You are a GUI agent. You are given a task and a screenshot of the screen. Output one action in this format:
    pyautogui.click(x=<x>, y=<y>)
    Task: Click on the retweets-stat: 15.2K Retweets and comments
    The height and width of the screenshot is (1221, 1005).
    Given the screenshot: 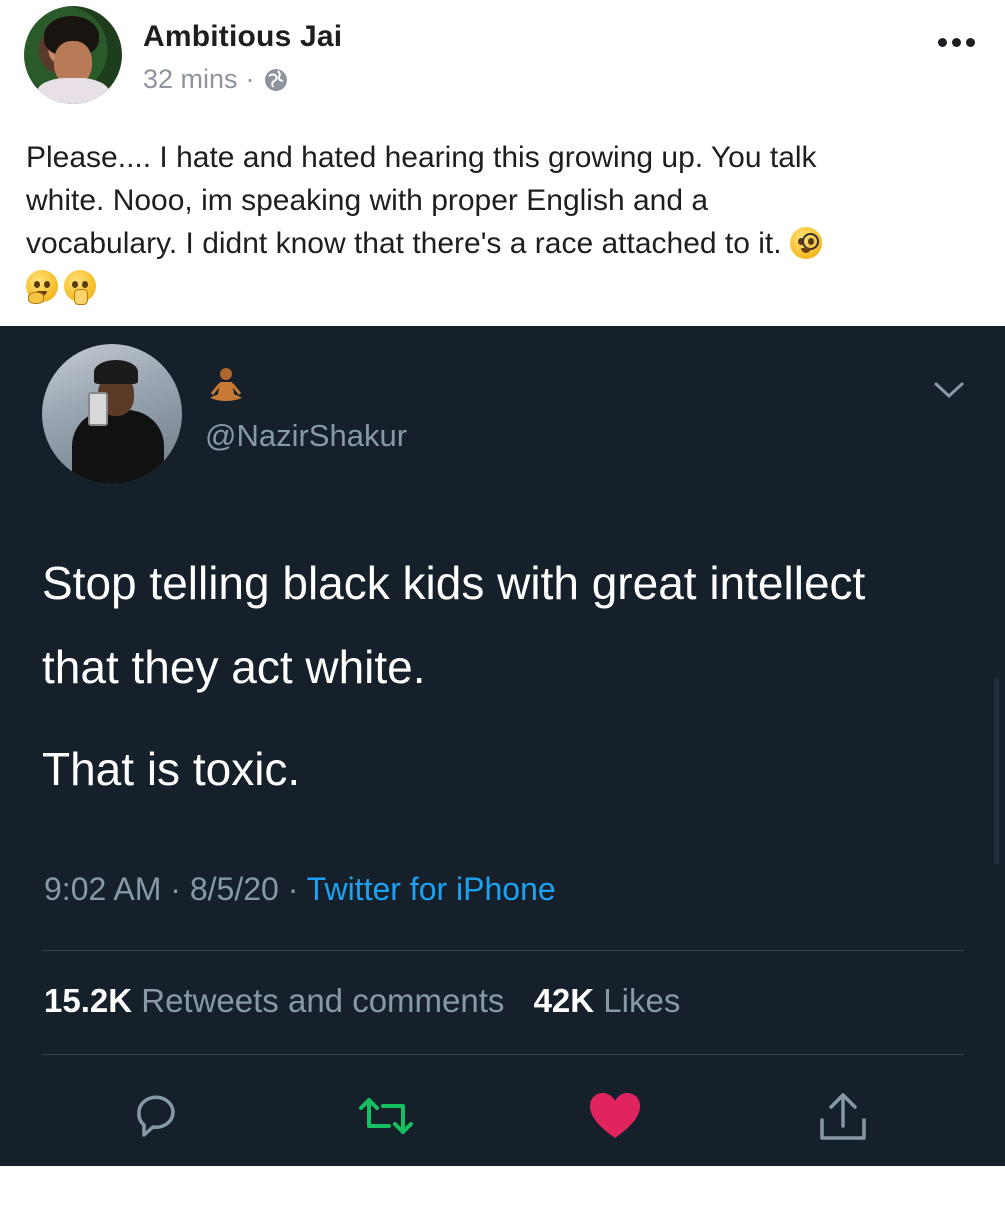 What is the action you would take?
    pyautogui.click(x=274, y=1000)
    